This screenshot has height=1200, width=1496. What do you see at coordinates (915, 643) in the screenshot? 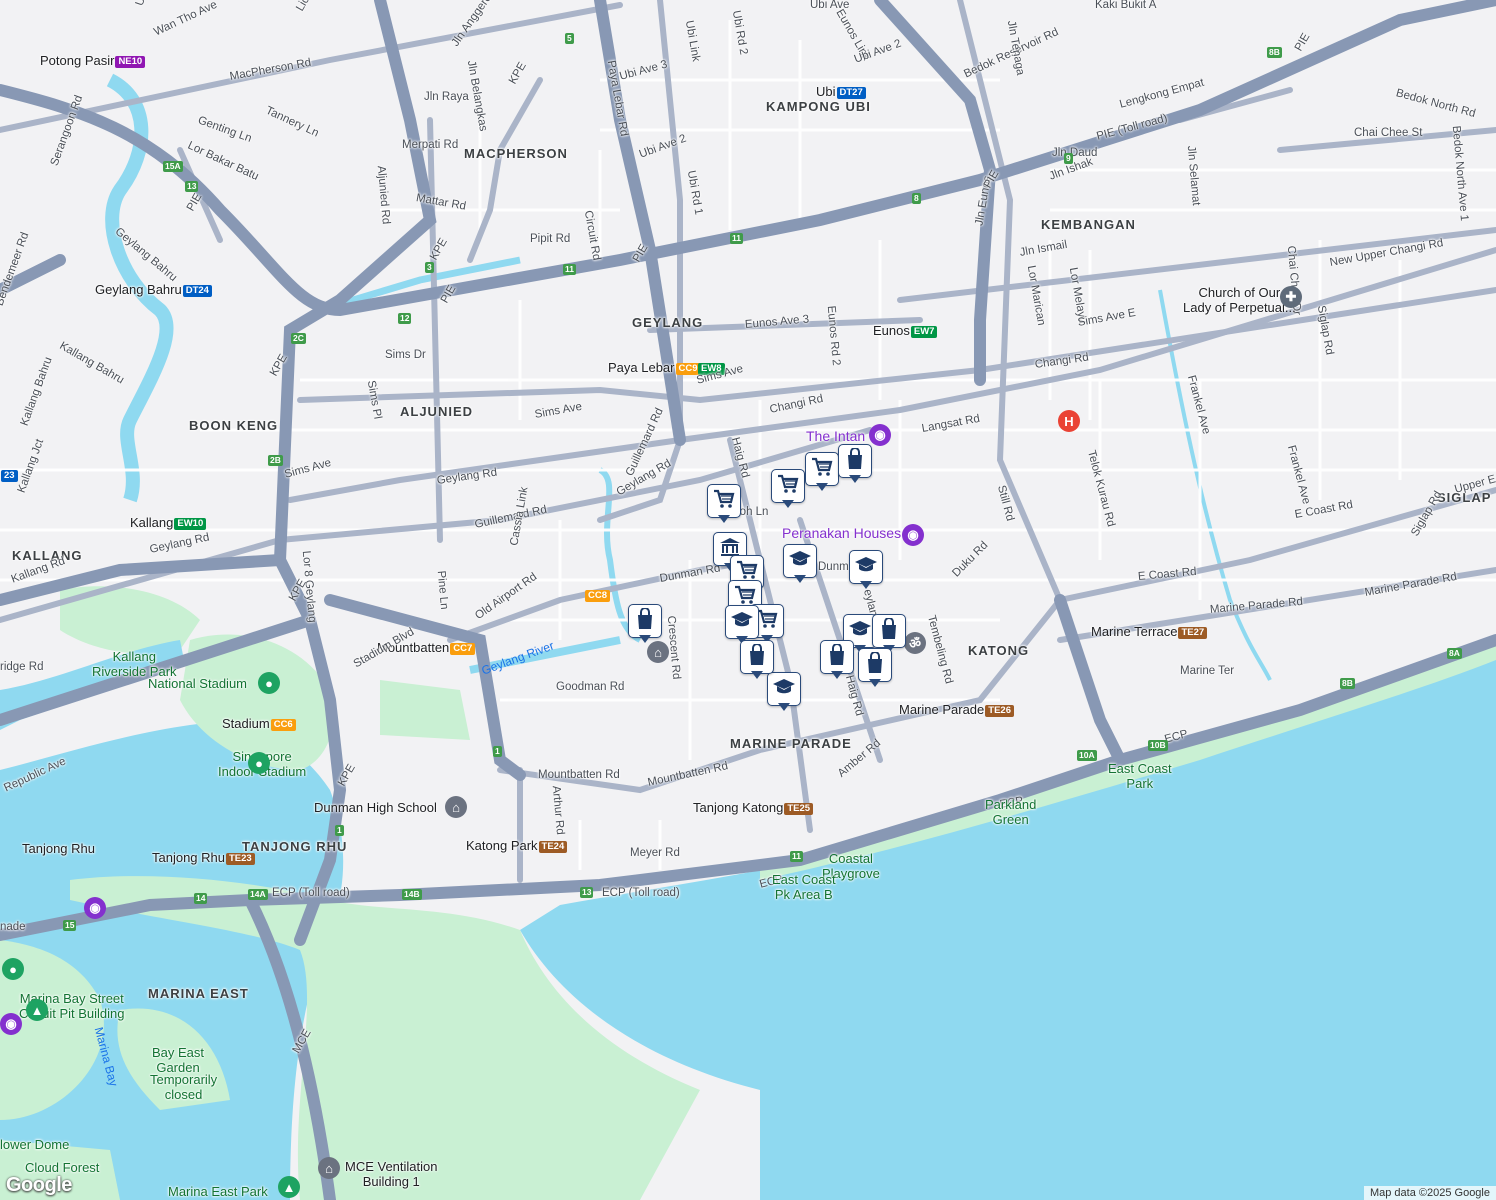
I see `temple-icon: ॐ` at bounding box center [915, 643].